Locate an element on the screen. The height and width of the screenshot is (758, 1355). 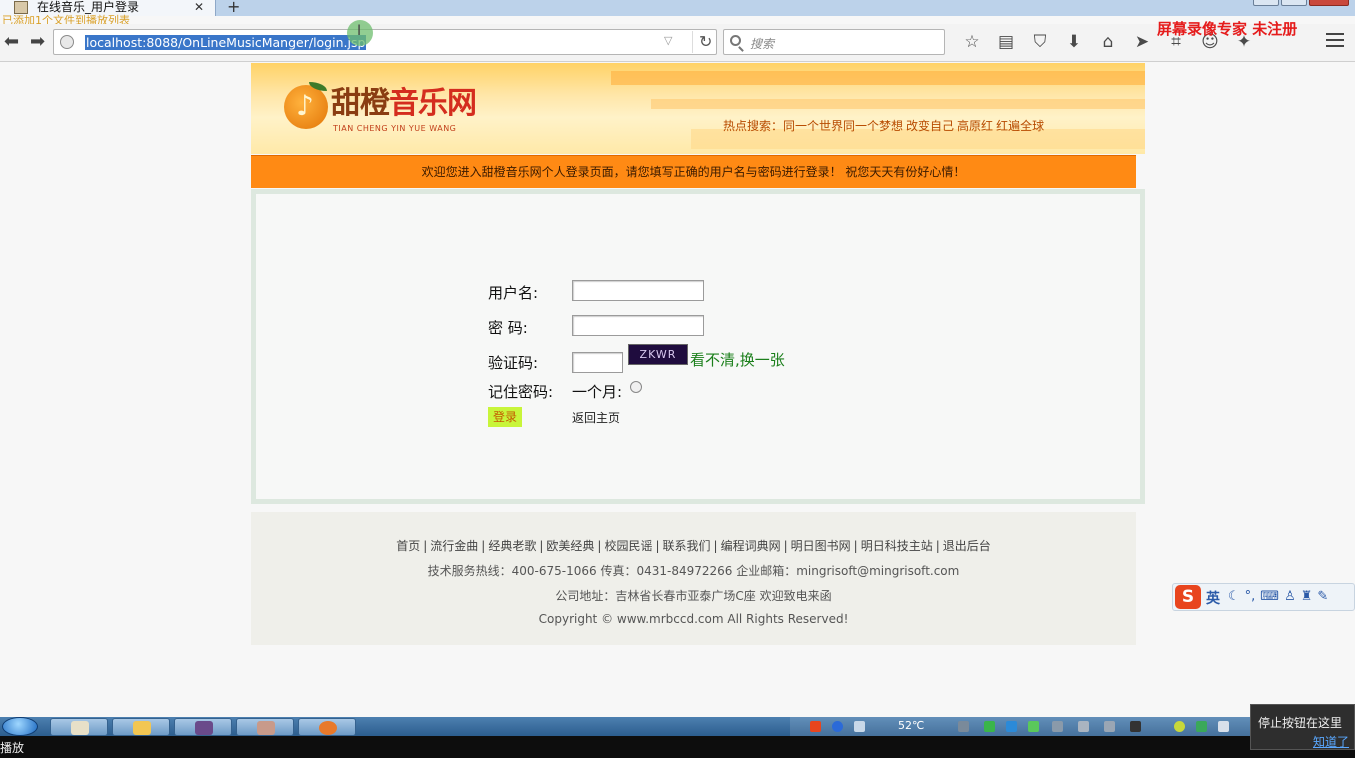
footer-link-campus: 校园民谣 is located at coordinates (628, 546).